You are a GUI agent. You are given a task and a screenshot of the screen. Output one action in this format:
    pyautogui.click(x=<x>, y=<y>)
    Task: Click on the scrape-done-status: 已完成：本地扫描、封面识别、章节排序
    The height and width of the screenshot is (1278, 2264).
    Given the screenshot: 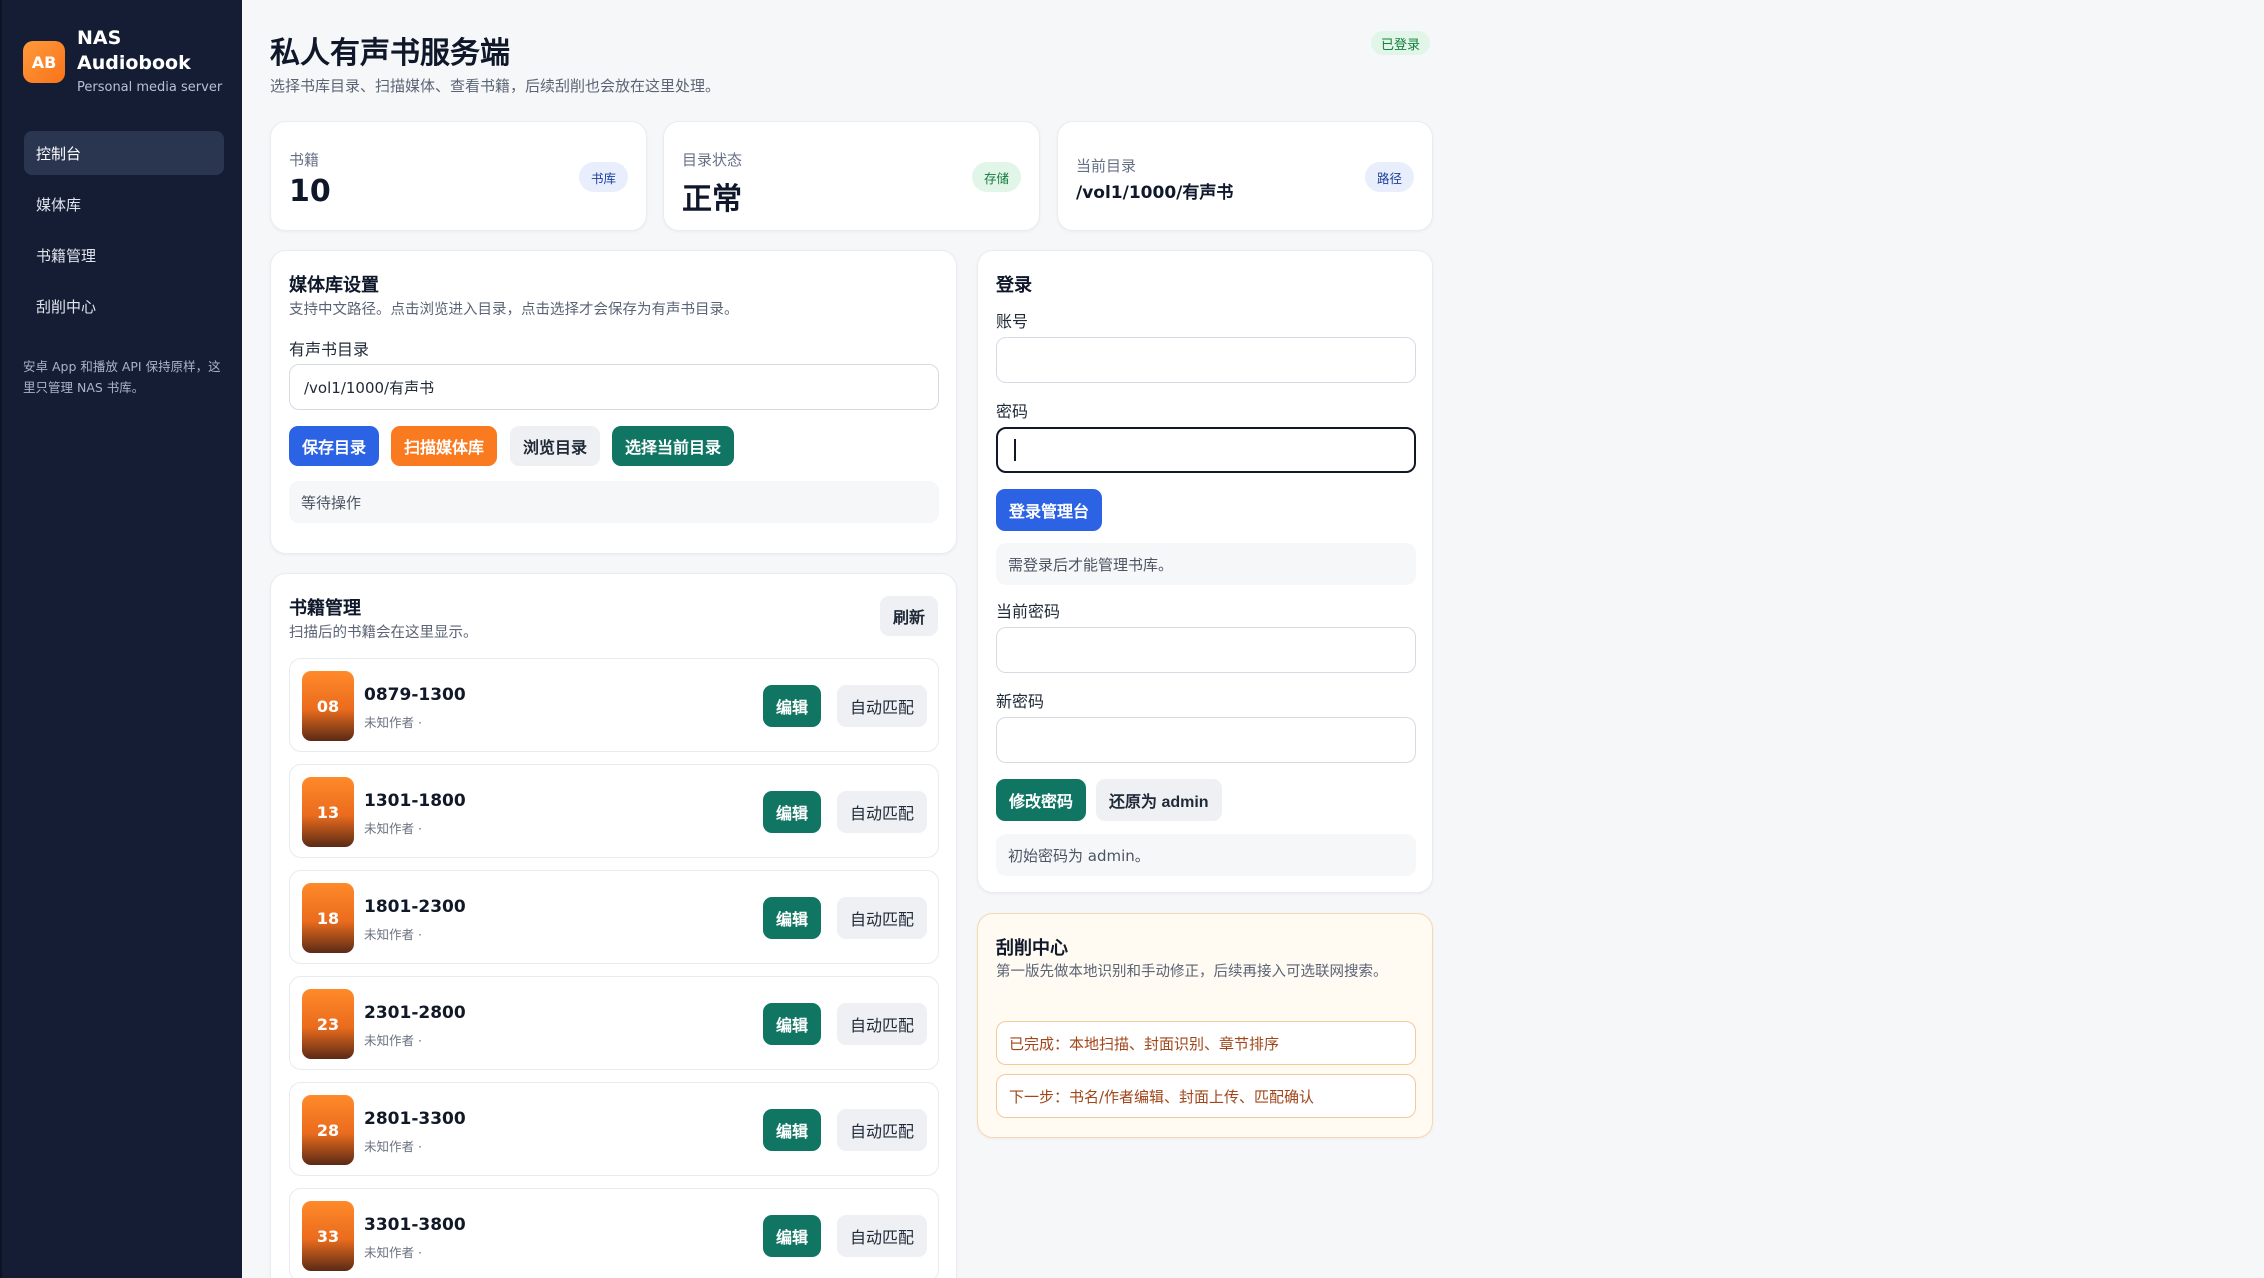 What is the action you would take?
    pyautogui.click(x=1206, y=1043)
    